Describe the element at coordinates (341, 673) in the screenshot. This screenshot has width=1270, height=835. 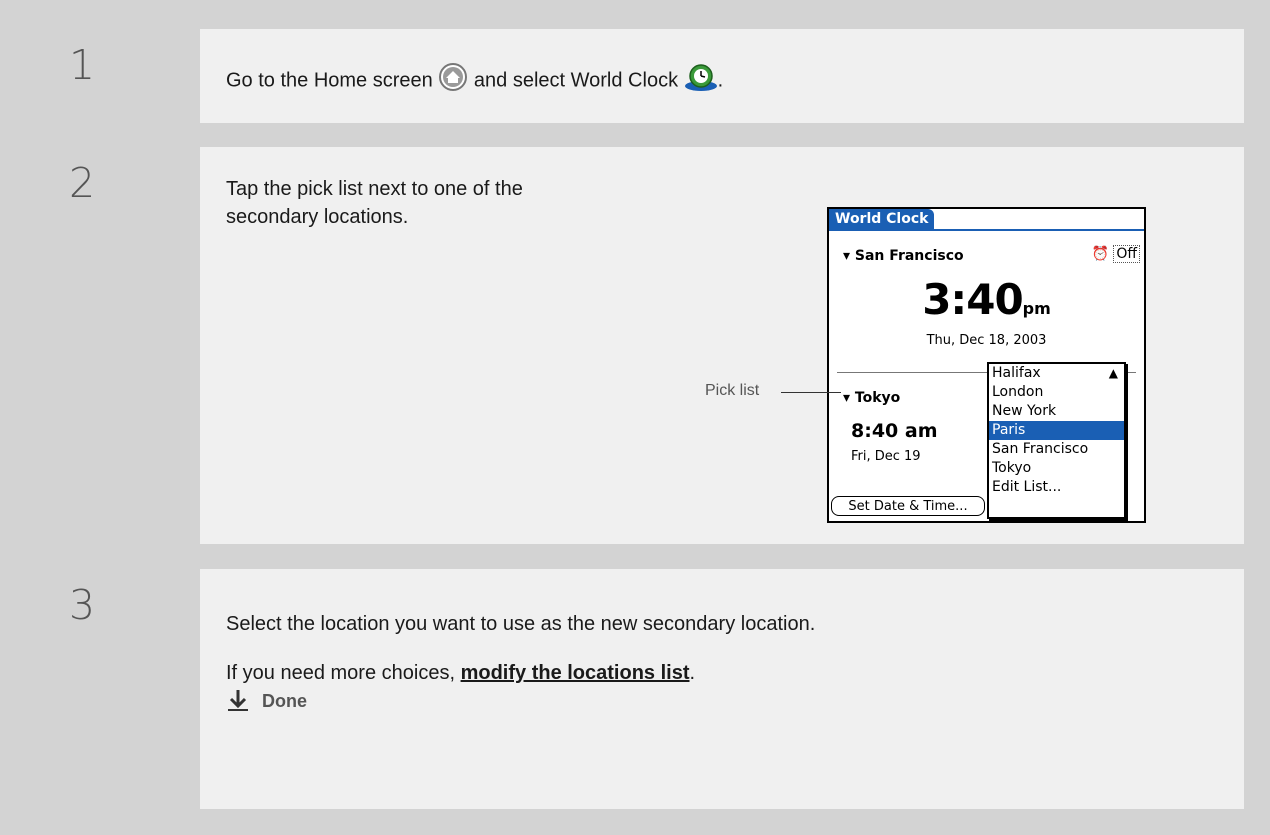
I see `step-3-text-2a: If you need more choices,` at that location.